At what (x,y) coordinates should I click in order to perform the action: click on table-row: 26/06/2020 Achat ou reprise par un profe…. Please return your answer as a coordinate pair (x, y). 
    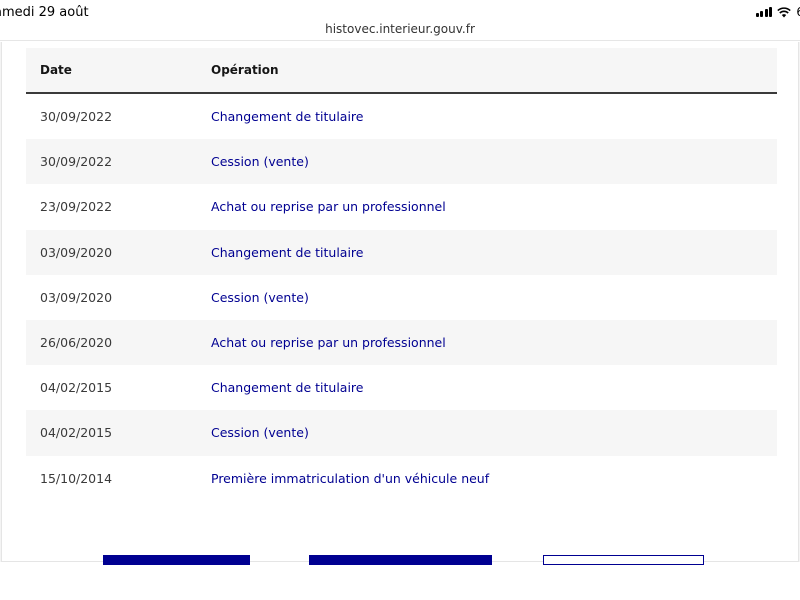
    Looking at the image, I should click on (401, 342).